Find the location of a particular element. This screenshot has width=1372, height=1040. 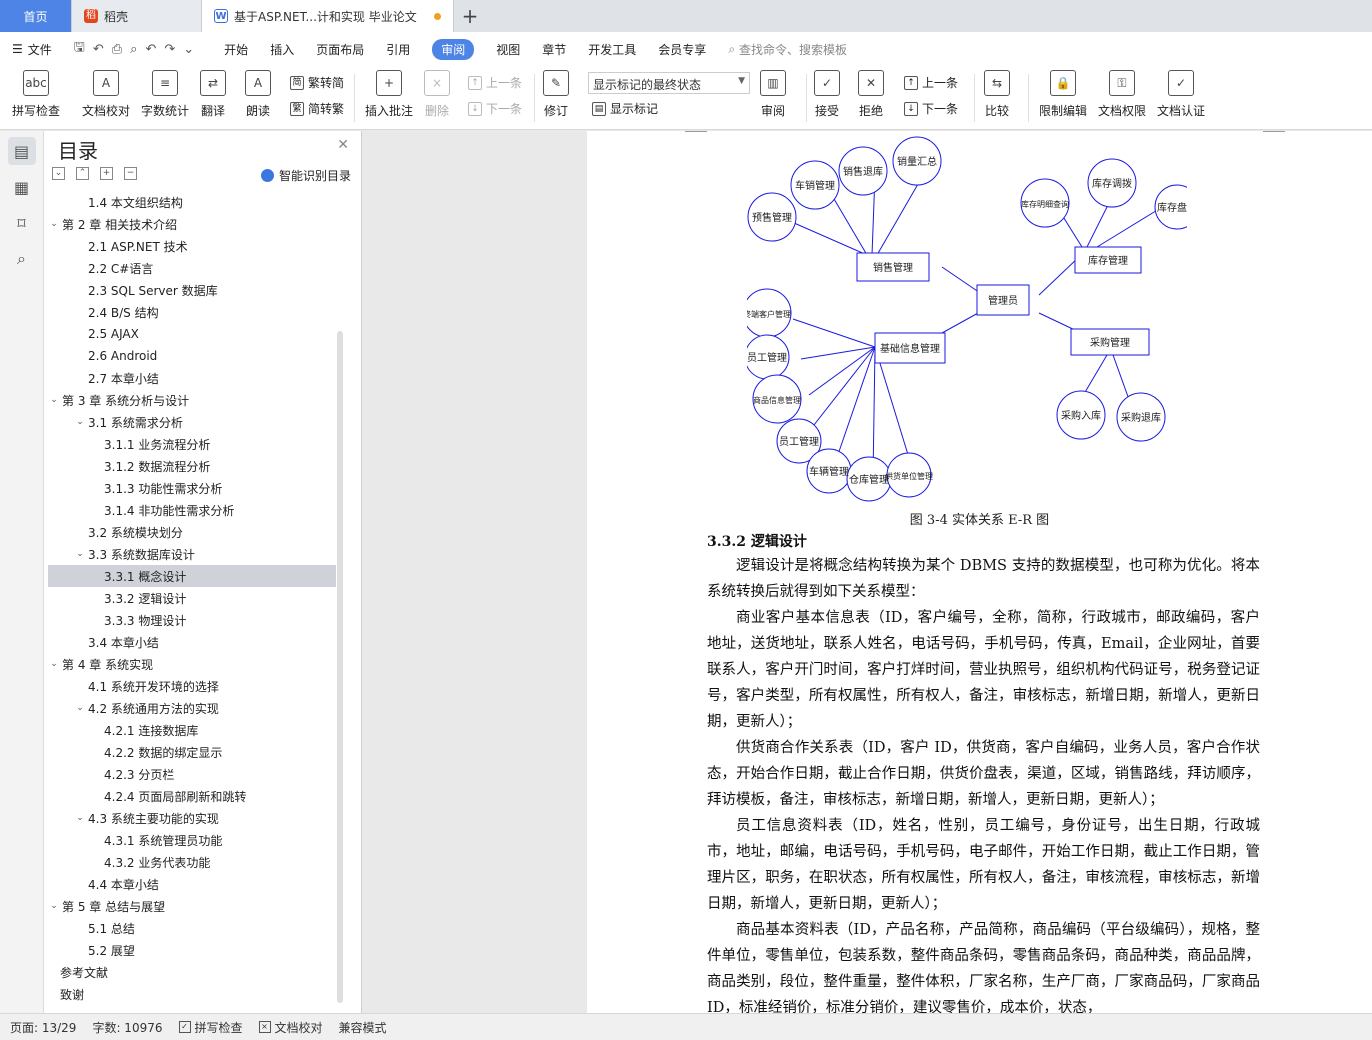

toc-item: 2.1 ASP.NET 技术 is located at coordinates (192, 246).